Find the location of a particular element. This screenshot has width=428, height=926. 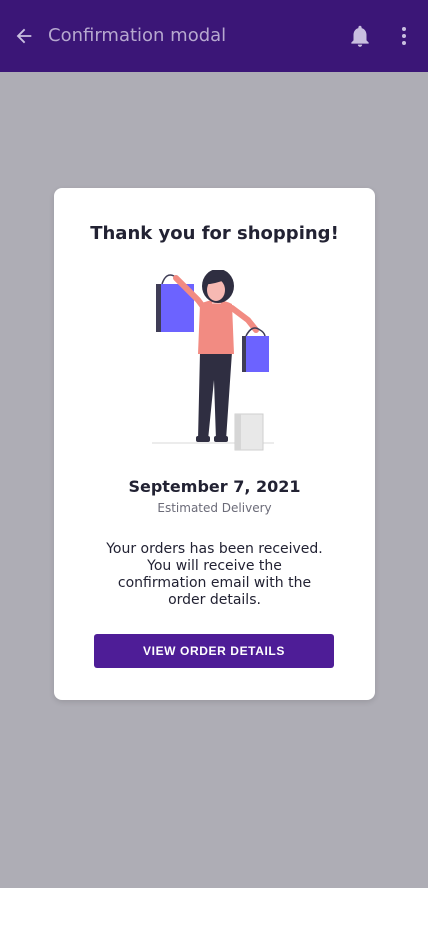

bell-icon is located at coordinates (360, 36).